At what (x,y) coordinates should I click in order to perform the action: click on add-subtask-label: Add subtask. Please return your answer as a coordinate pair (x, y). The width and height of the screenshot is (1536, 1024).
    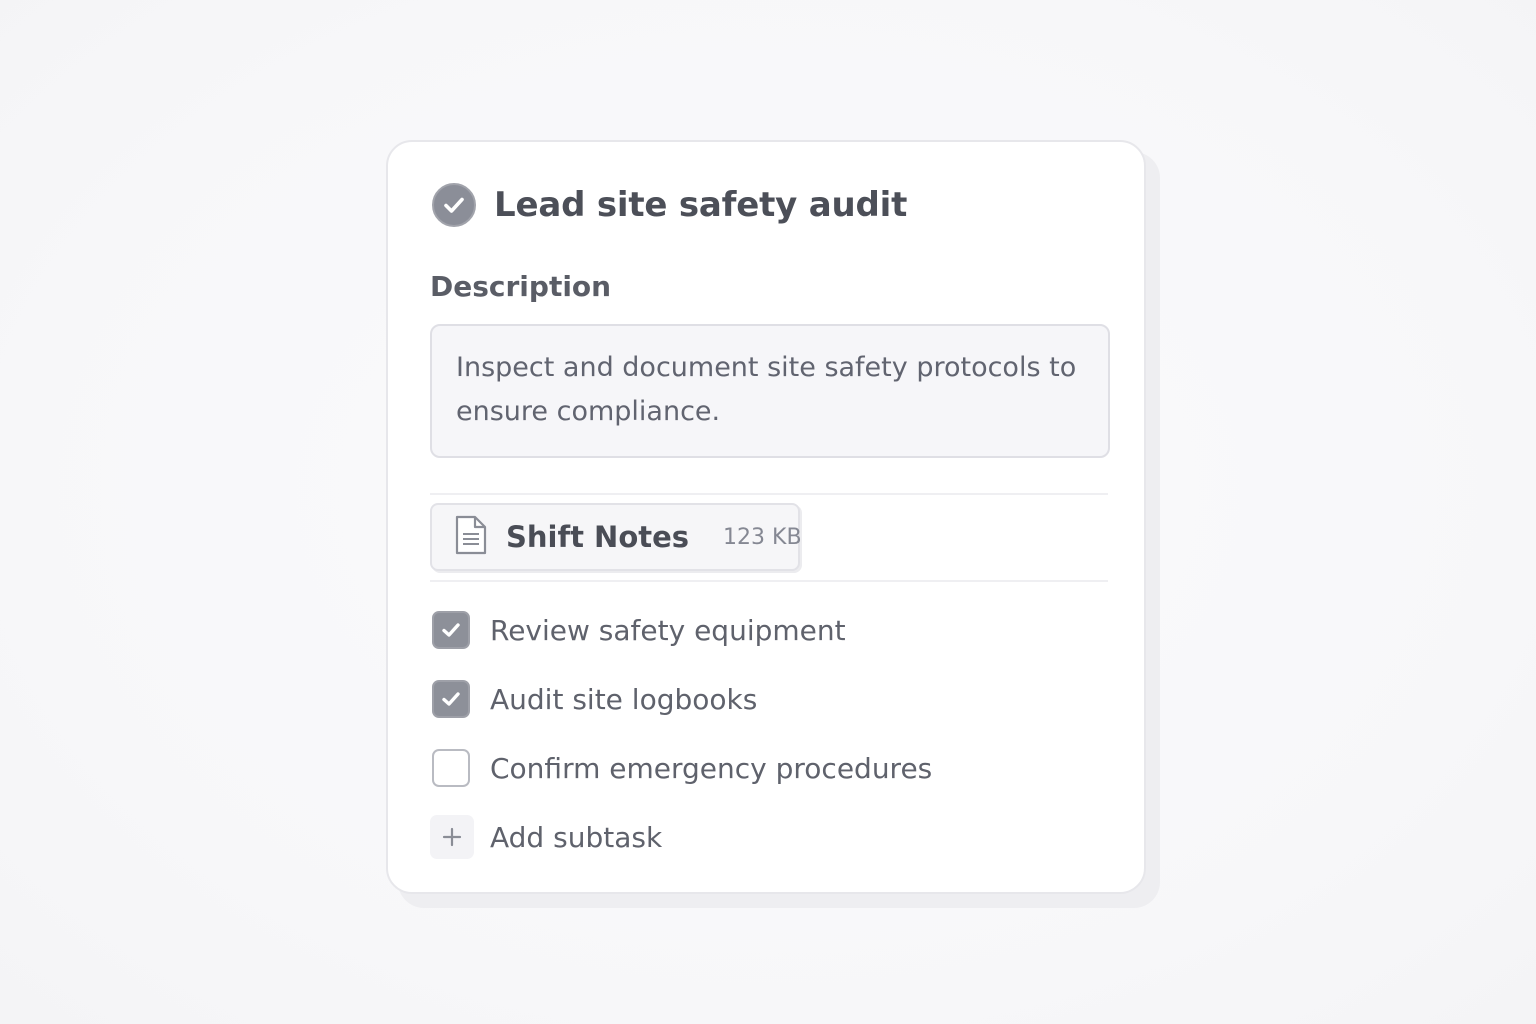
    Looking at the image, I should click on (576, 837).